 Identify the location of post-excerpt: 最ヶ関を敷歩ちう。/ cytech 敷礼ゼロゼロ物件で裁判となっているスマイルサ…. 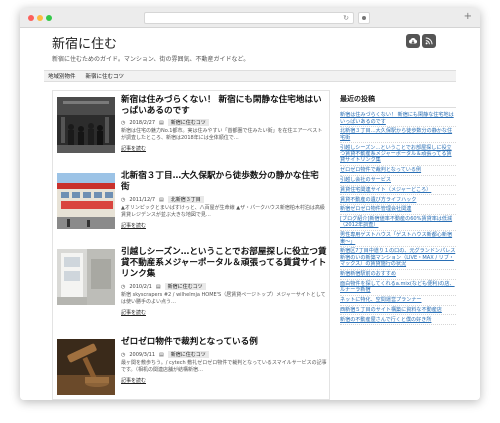
(224, 366).